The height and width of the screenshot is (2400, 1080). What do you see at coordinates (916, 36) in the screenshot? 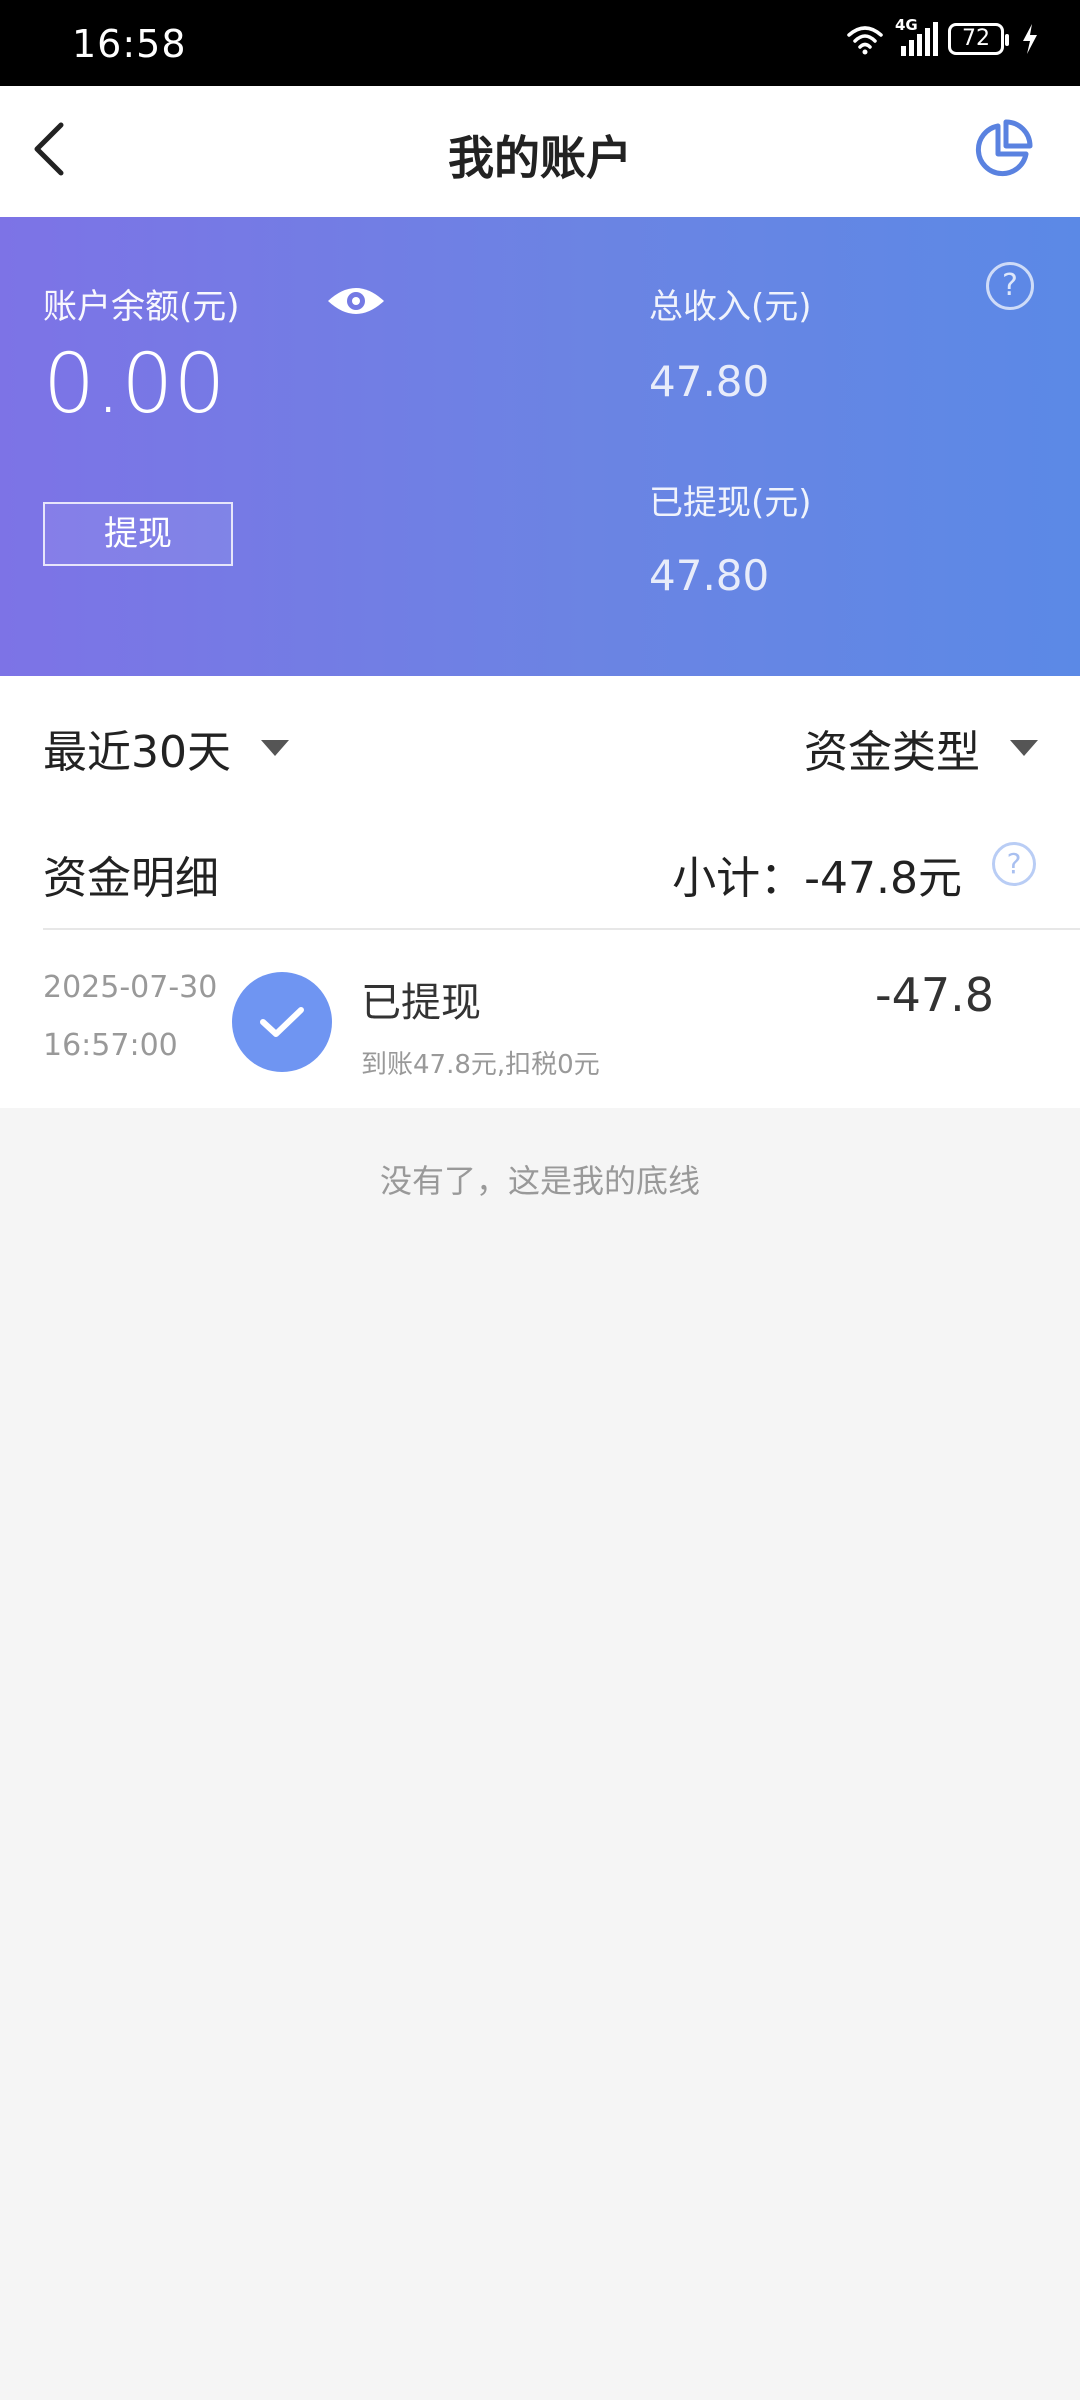
I see `signal-icon: 4G` at bounding box center [916, 36].